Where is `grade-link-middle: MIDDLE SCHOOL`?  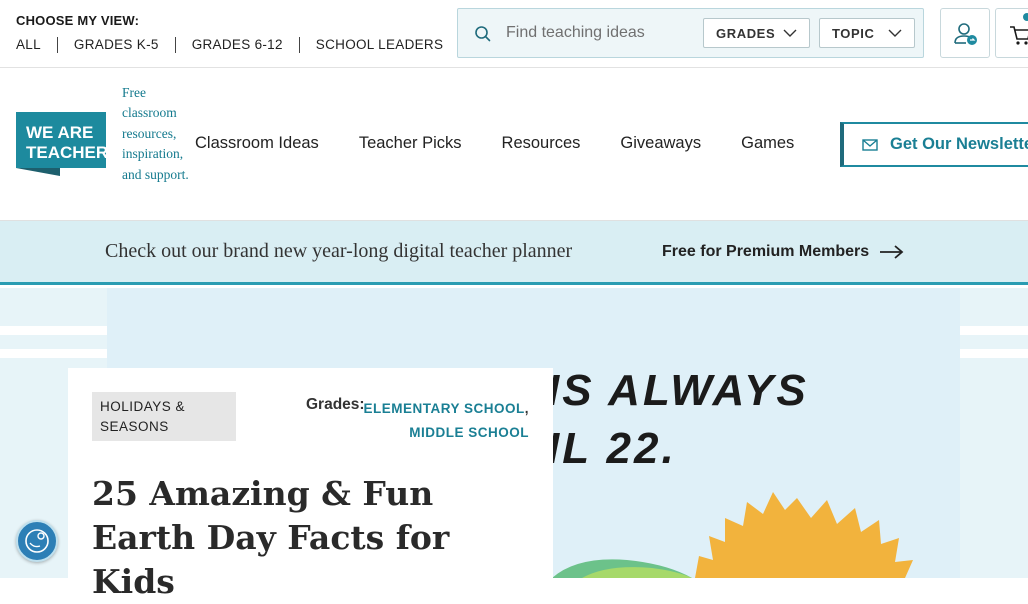
grade-link-middle: MIDDLE SCHOOL is located at coordinates (469, 432).